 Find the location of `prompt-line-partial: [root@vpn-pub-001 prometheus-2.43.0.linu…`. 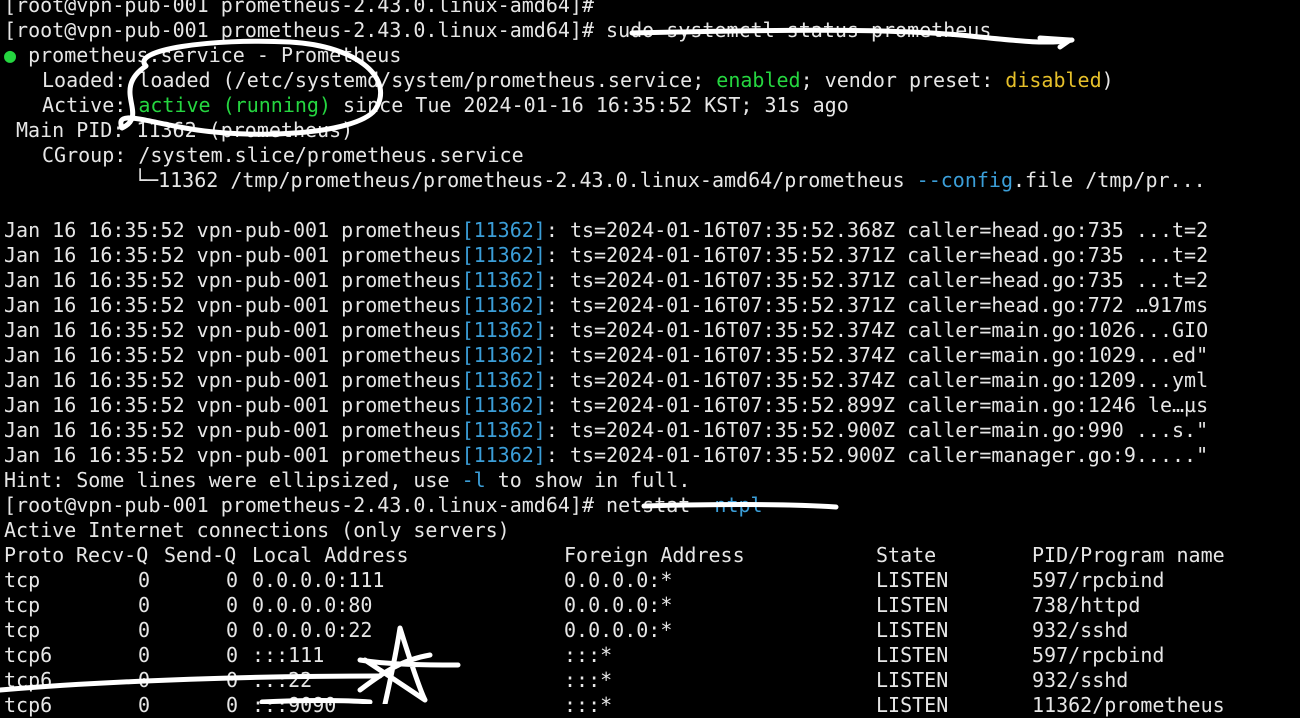

prompt-line-partial: [root@vpn-pub-001 prometheus-2.43.0.linu… is located at coordinates (652, 9).